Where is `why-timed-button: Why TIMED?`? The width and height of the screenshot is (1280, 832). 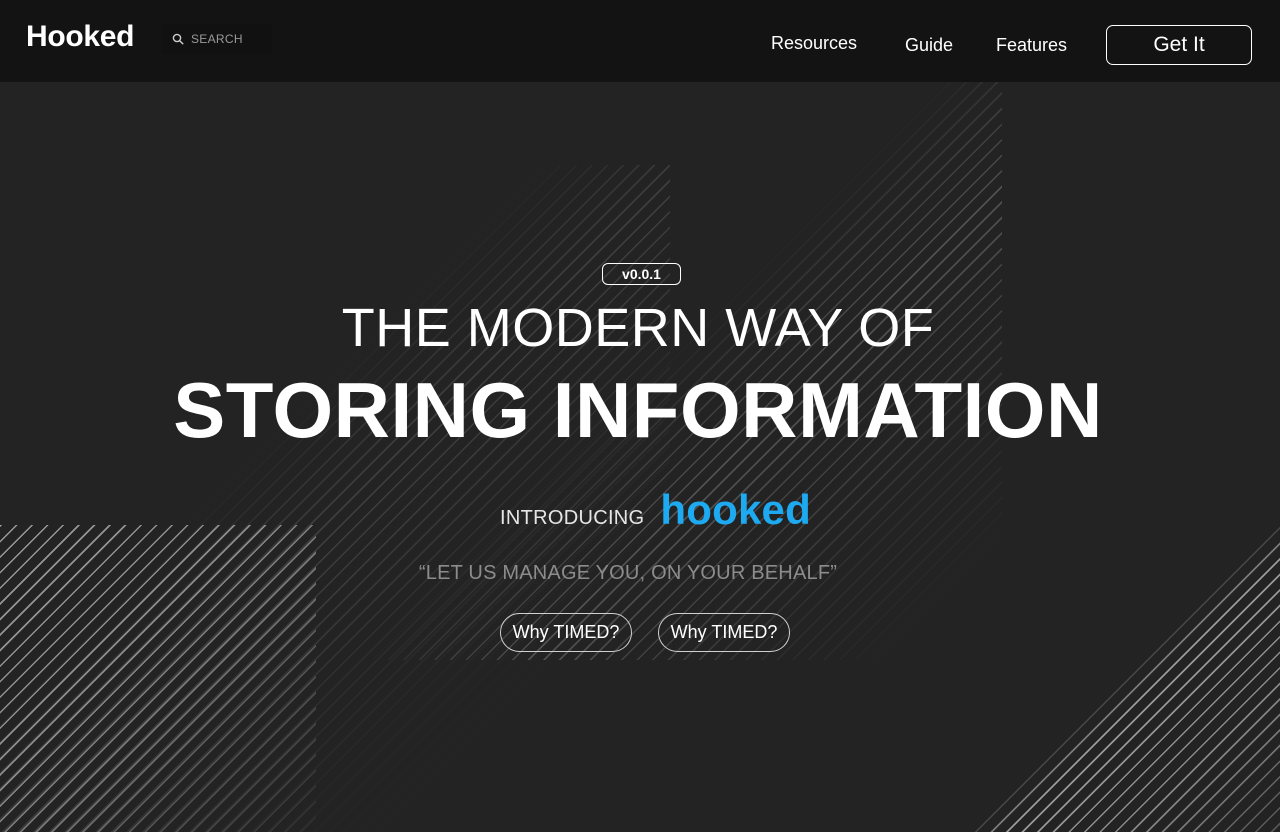
why-timed-button: Why TIMED? is located at coordinates (566, 632).